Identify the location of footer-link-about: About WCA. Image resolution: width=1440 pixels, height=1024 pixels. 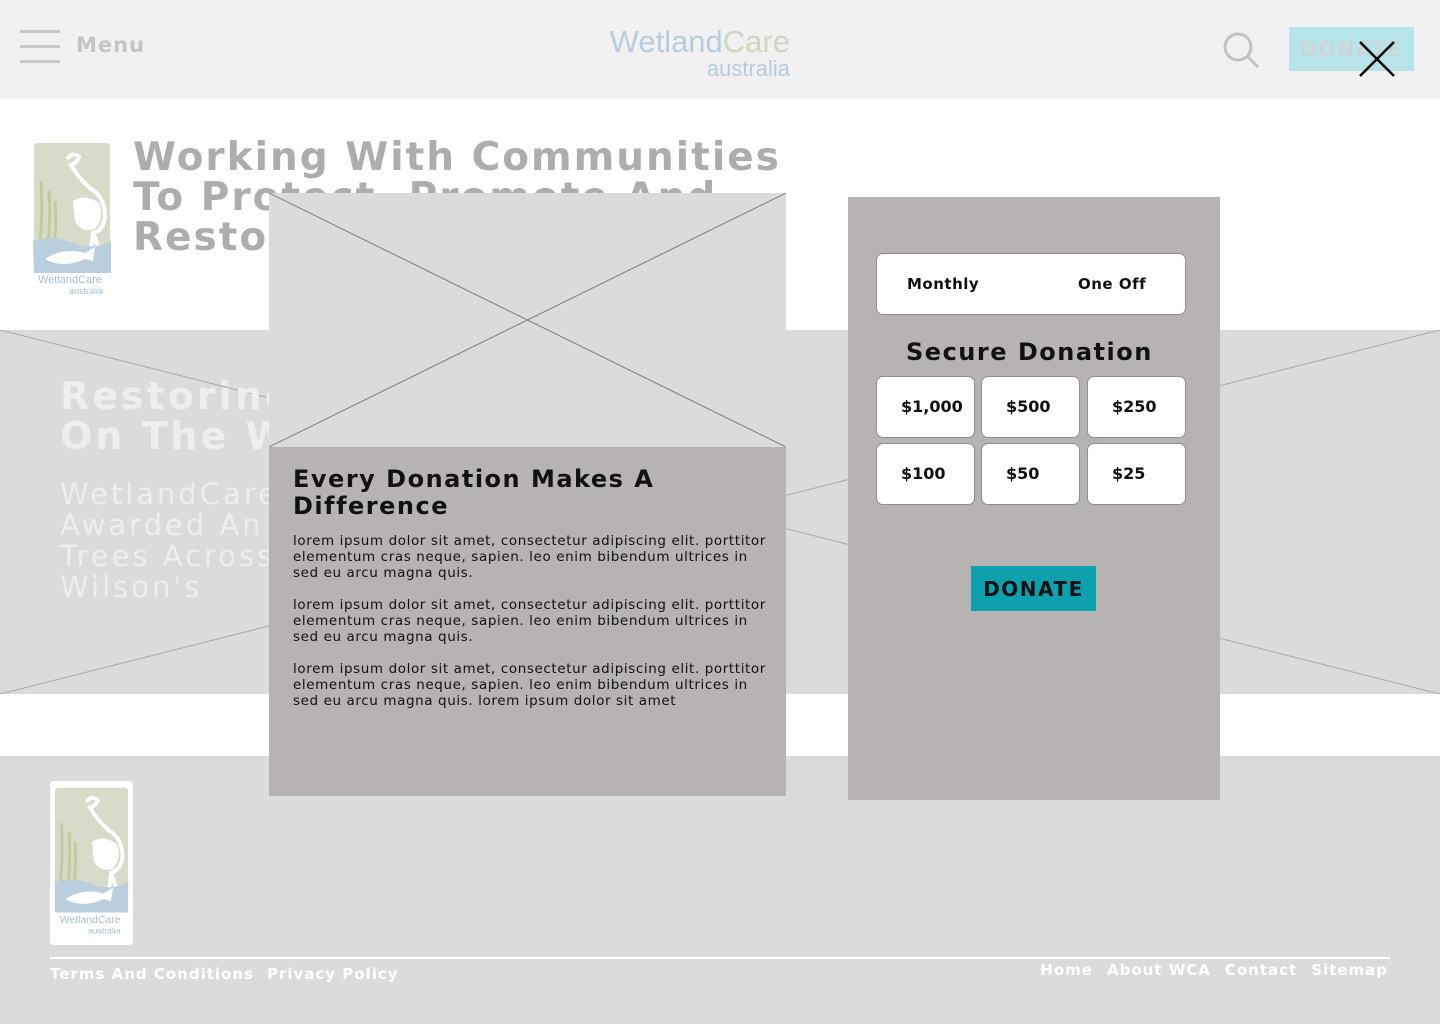
(1159, 970).